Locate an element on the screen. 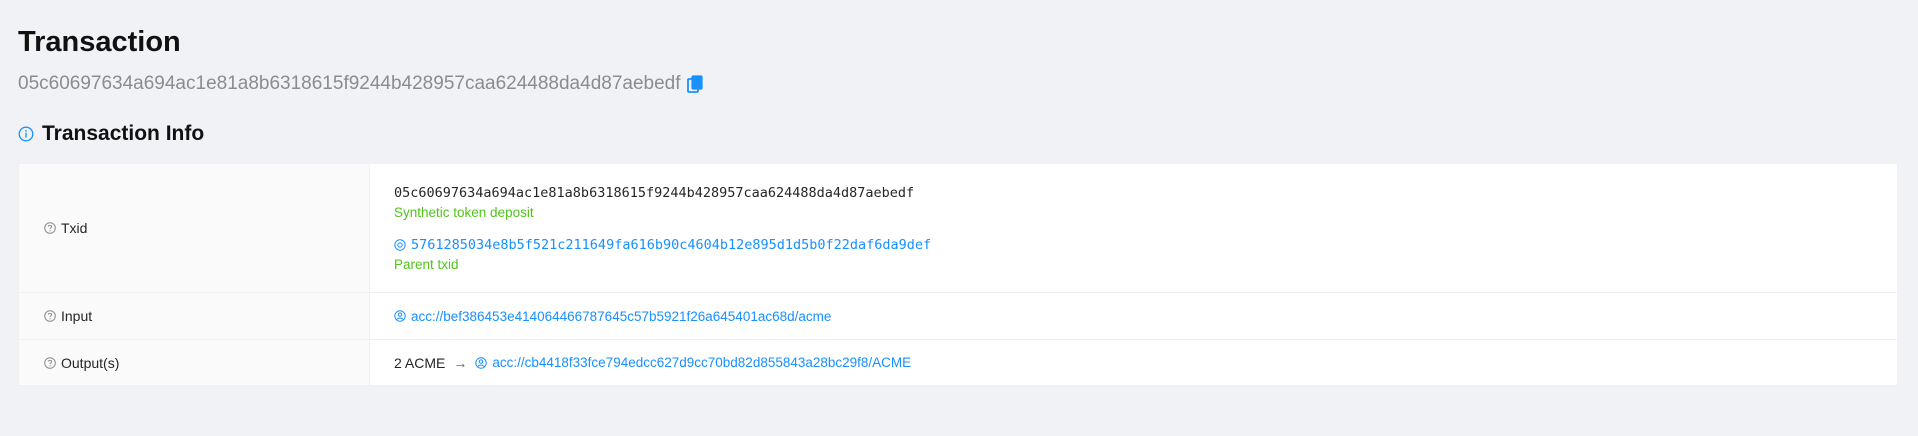  page-title: Transaction is located at coordinates (99, 42).